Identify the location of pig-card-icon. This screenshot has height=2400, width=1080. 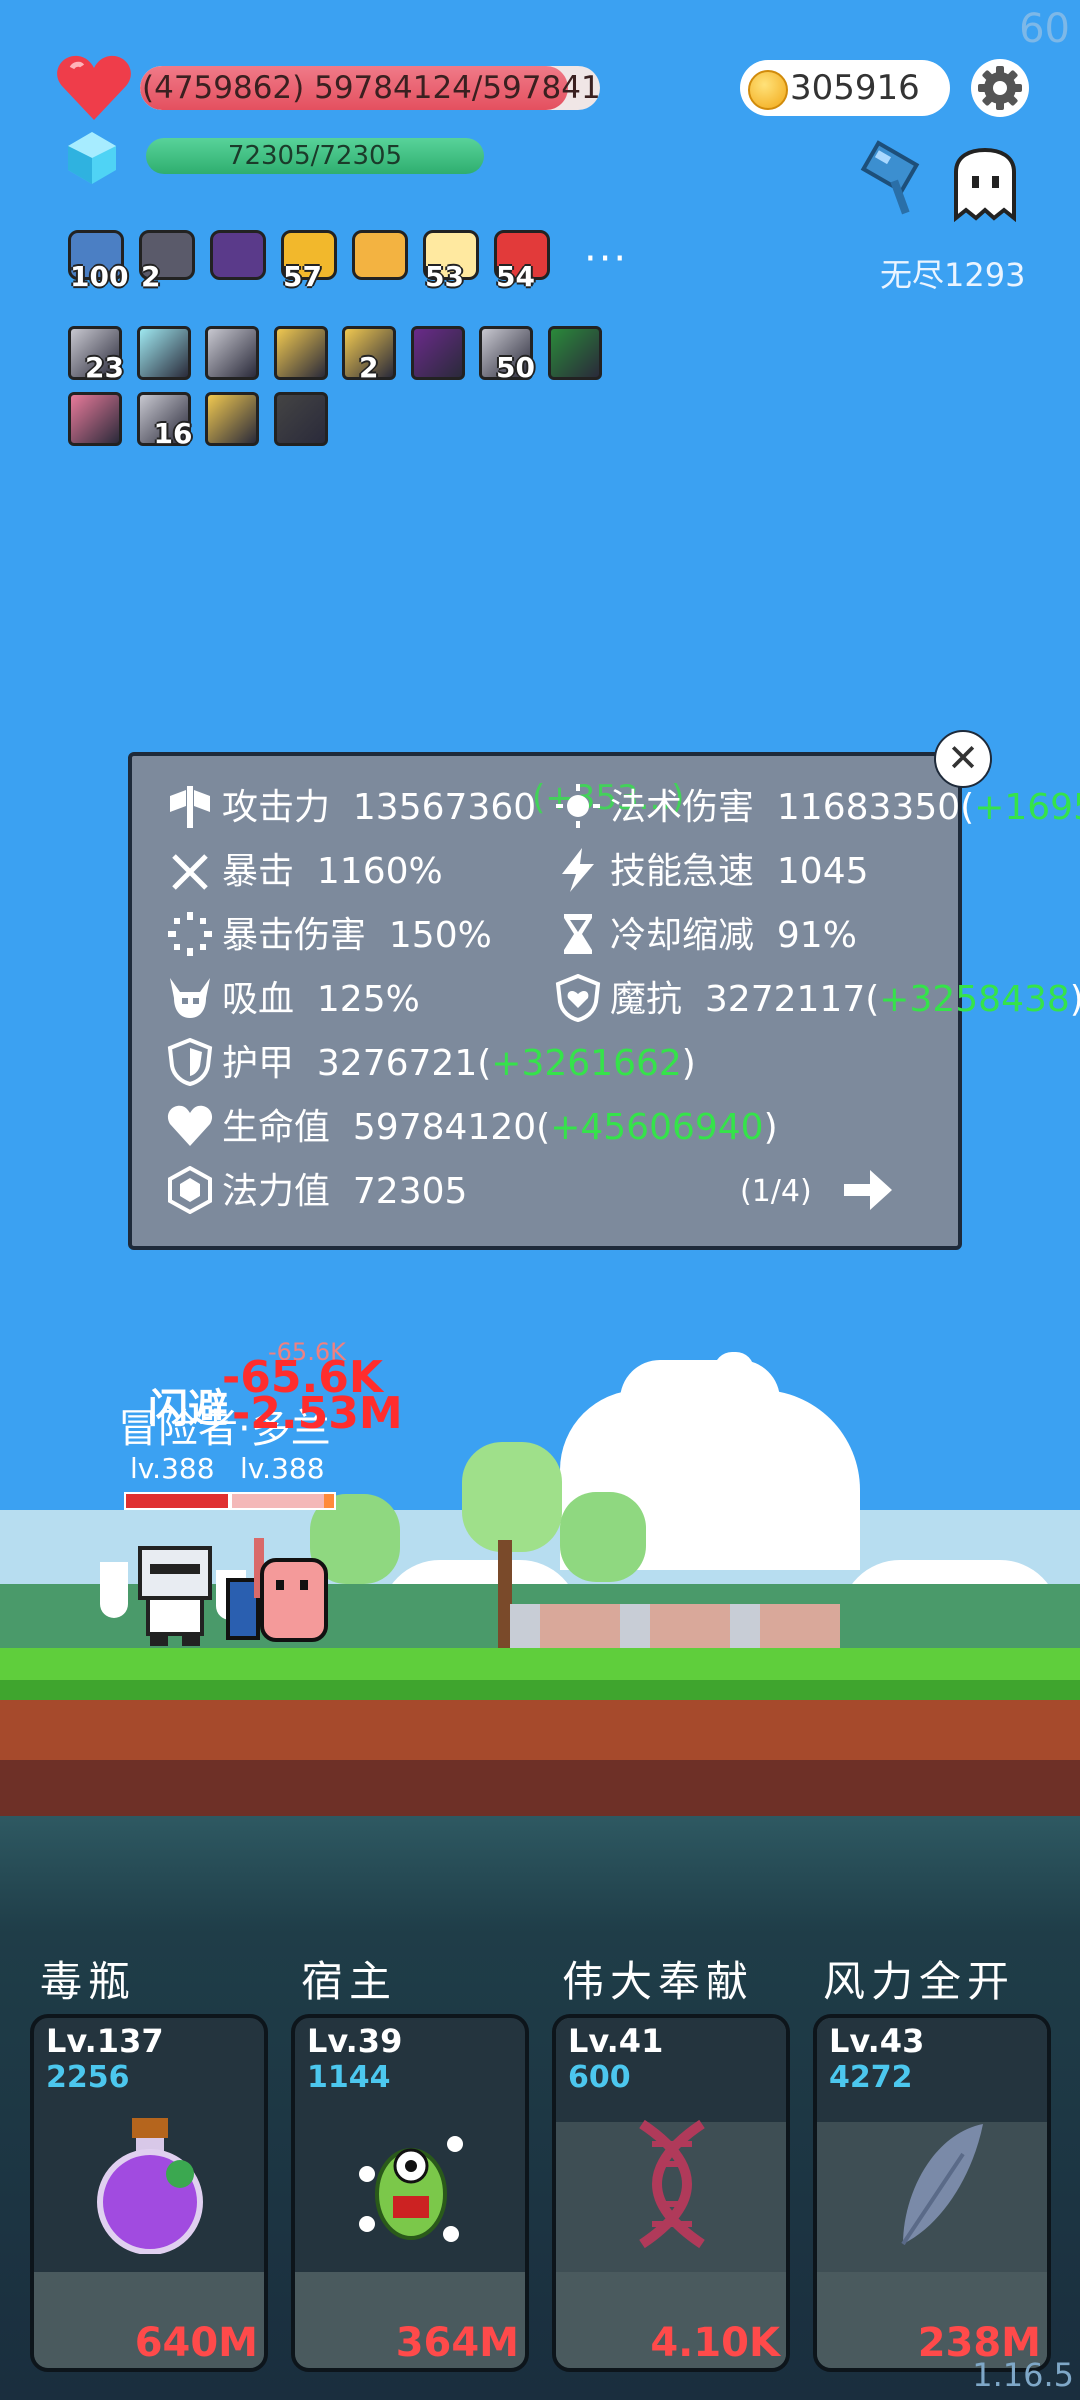
(95, 419).